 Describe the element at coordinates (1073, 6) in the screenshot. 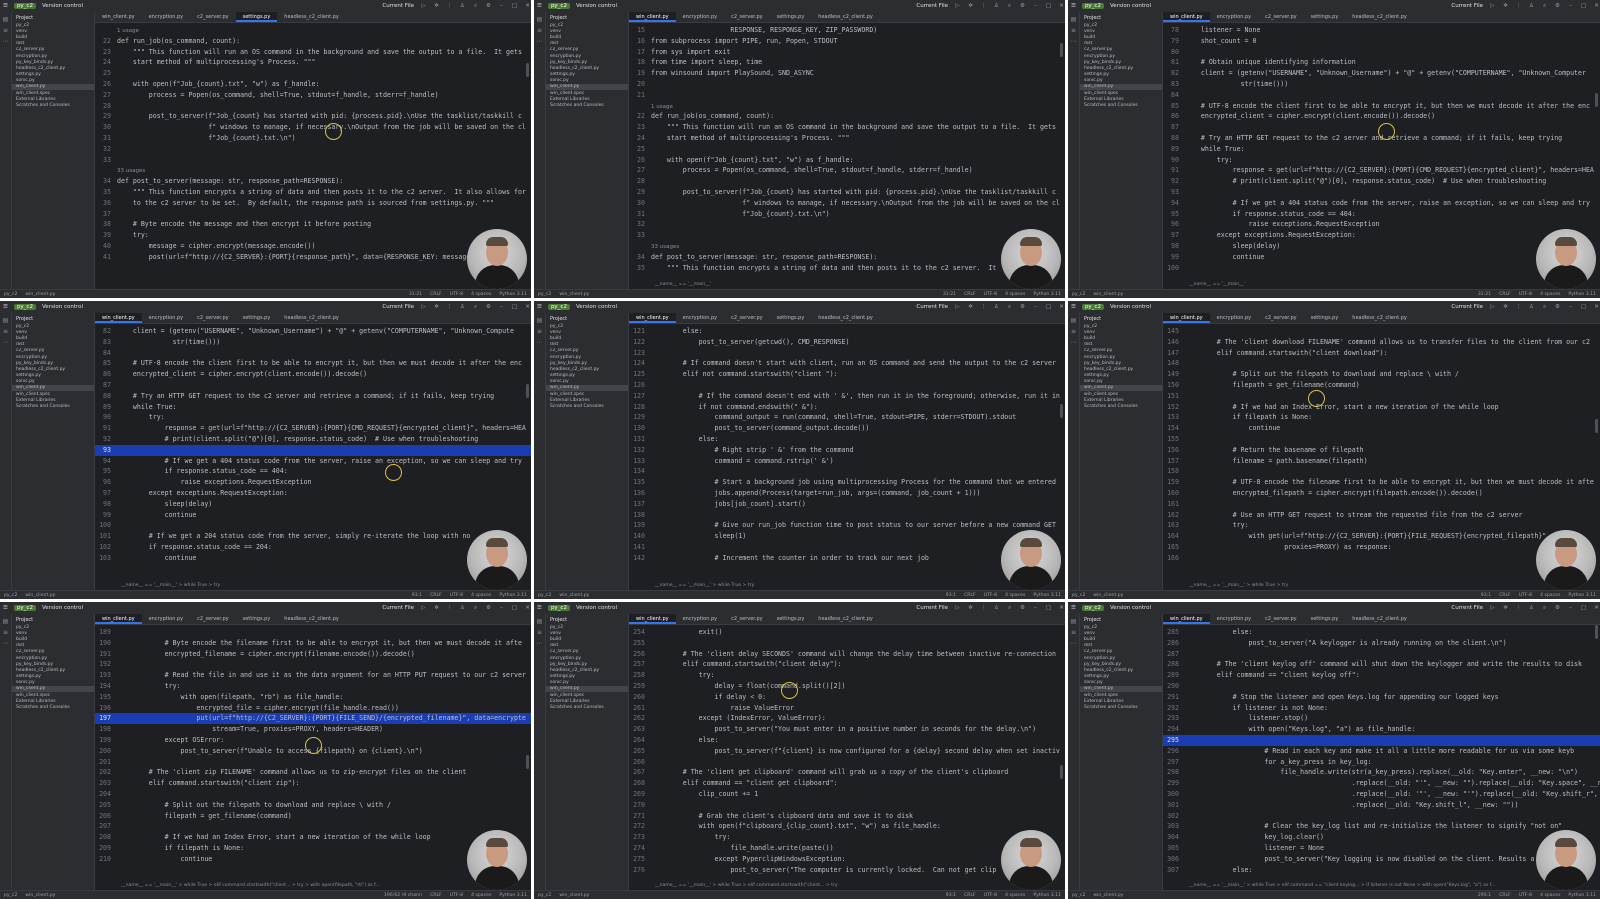

I see `menu-icon: ☰` at that location.